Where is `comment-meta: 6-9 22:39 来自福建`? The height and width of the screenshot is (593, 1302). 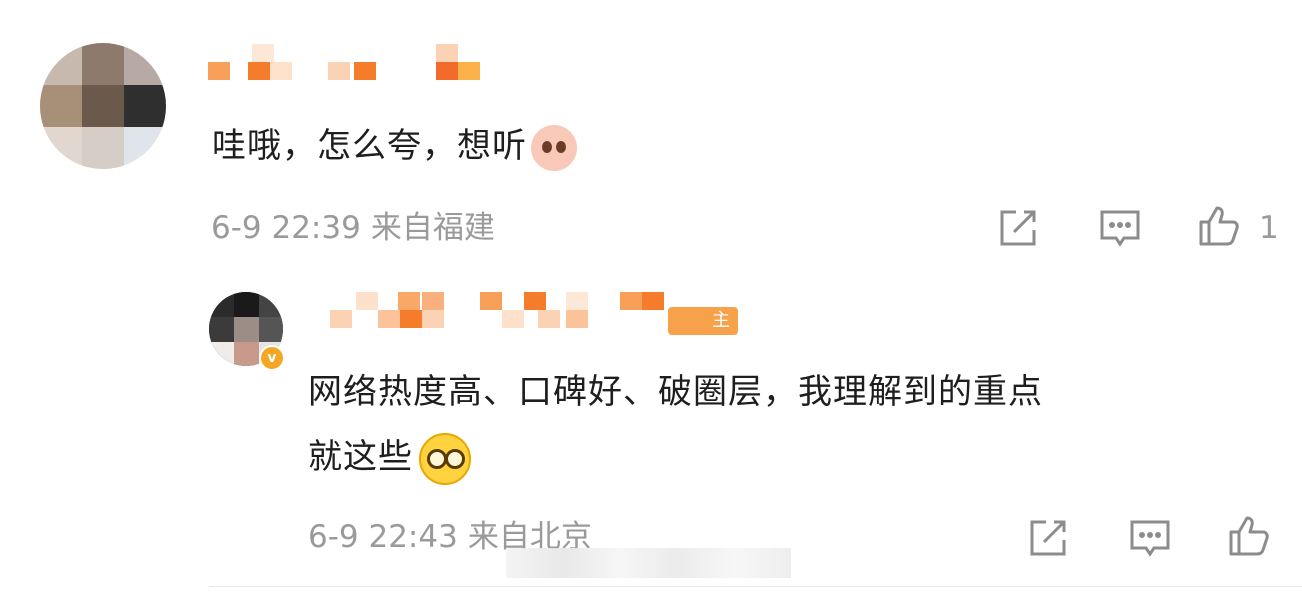
comment-meta: 6-9 22:39 来自福建 is located at coordinates (353, 228).